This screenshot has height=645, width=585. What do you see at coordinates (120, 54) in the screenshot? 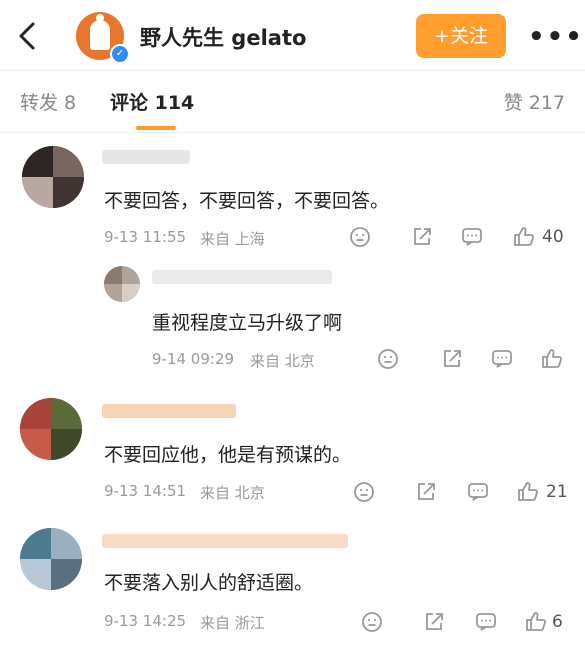
I see `verified-badge-icon: ✓` at bounding box center [120, 54].